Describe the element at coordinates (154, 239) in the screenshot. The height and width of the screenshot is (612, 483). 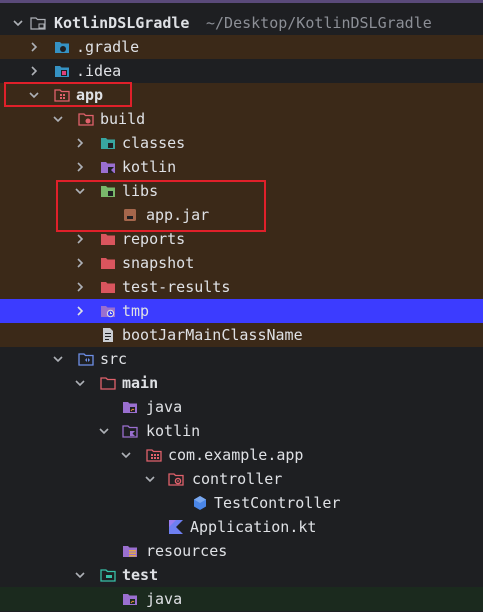
I see `tree-item-label: reports` at that location.